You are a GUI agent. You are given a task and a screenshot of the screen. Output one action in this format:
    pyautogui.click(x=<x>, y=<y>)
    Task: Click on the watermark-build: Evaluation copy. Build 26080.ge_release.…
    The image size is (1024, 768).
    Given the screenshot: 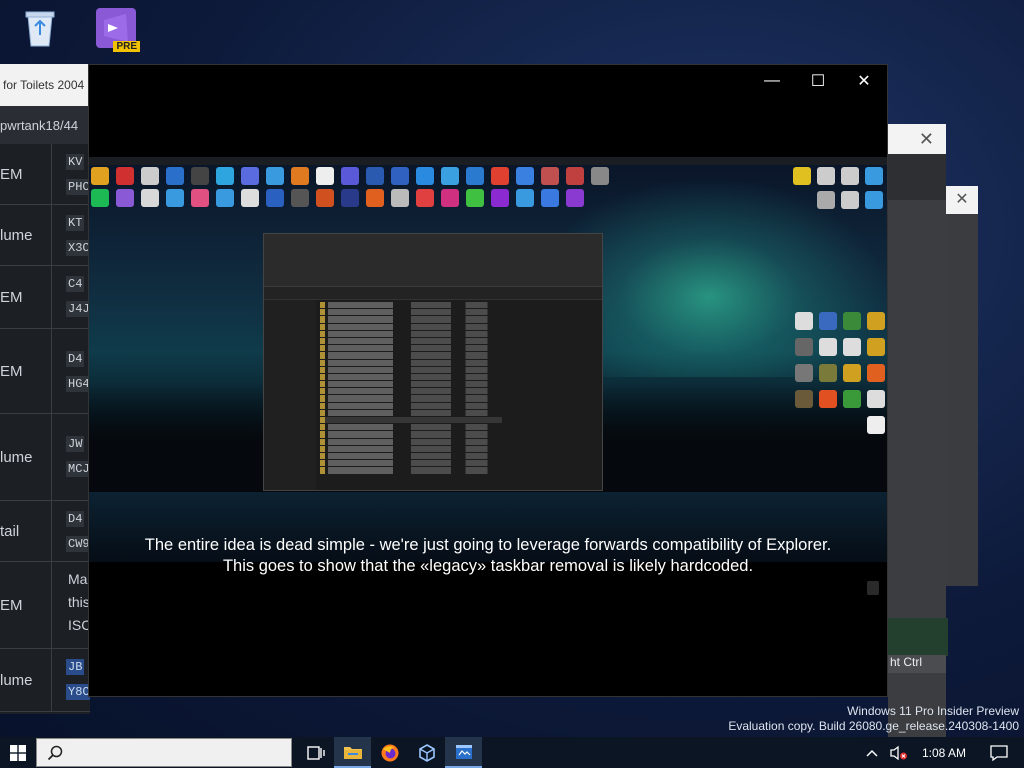 What is the action you would take?
    pyautogui.click(x=873, y=726)
    